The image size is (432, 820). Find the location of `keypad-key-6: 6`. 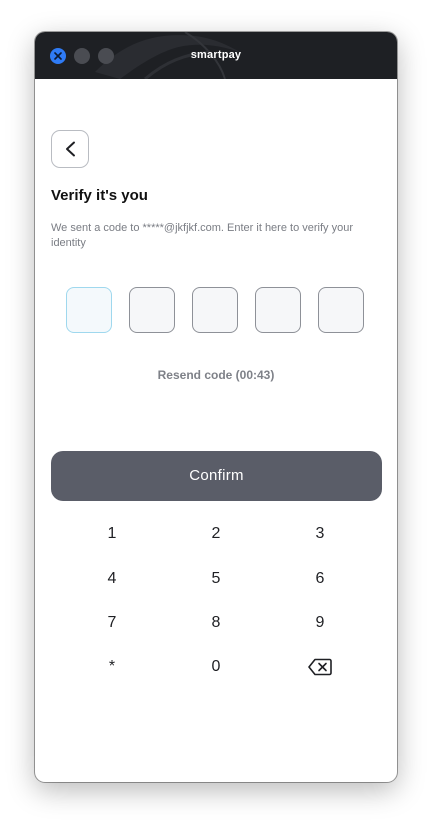

keypad-key-6: 6 is located at coordinates (320, 579).